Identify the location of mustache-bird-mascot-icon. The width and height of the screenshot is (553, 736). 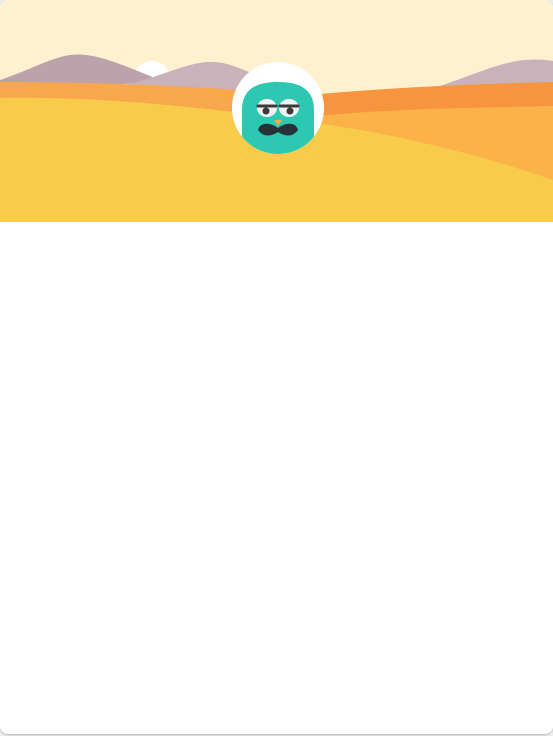
(278, 108).